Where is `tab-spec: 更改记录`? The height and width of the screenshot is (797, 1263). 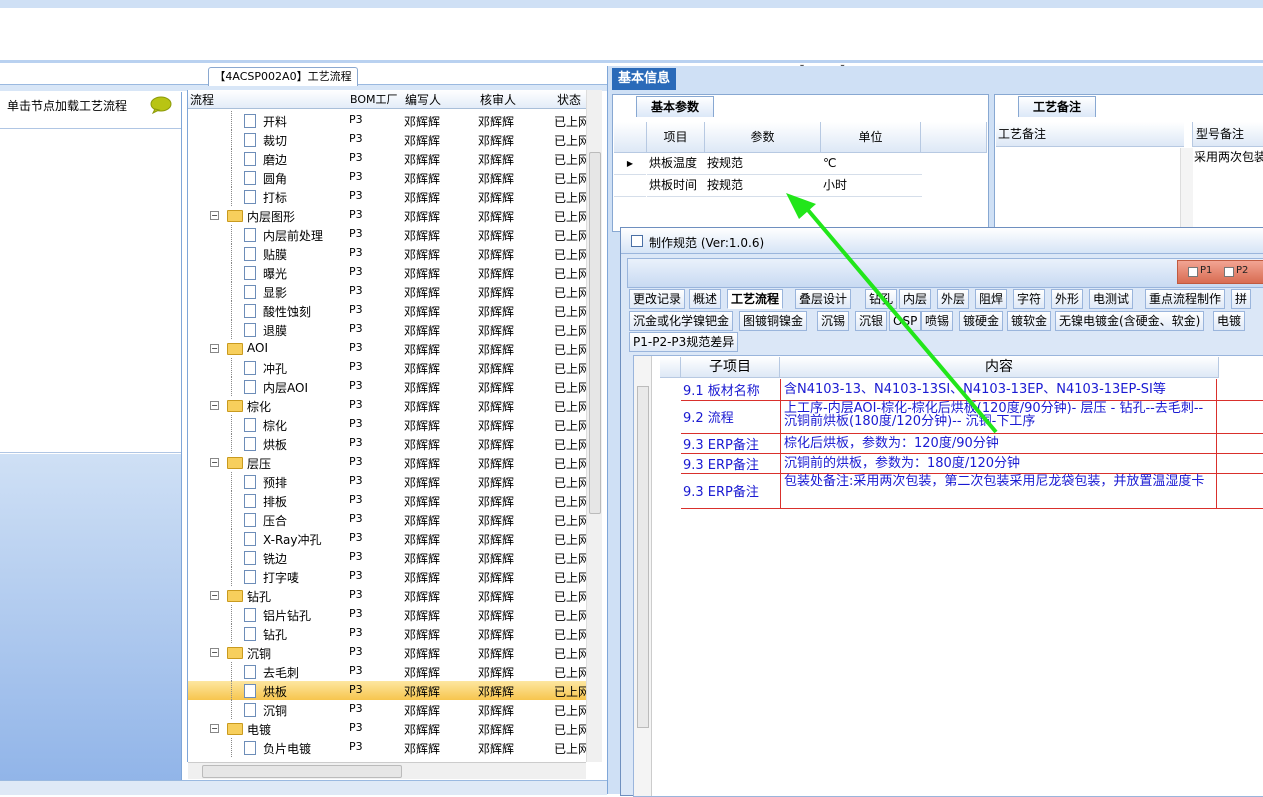 tab-spec: 更改记录 is located at coordinates (657, 299).